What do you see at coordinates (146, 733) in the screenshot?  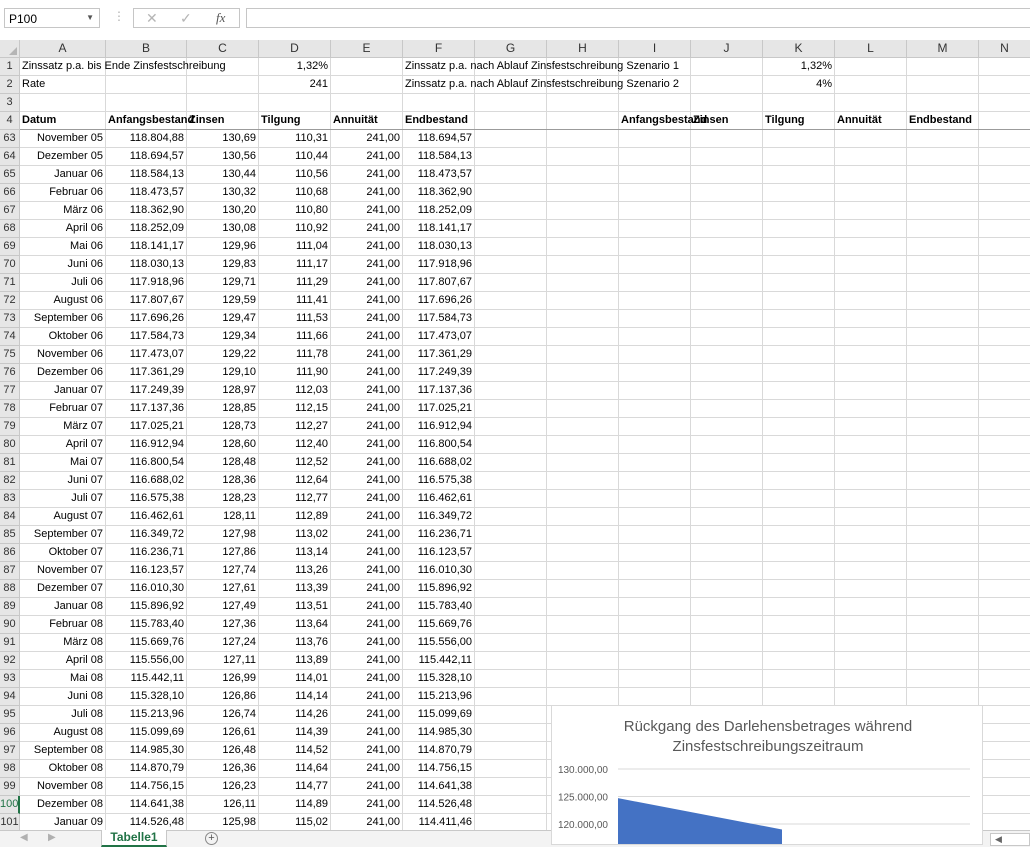 I see `cell-b: 115.099,69` at bounding box center [146, 733].